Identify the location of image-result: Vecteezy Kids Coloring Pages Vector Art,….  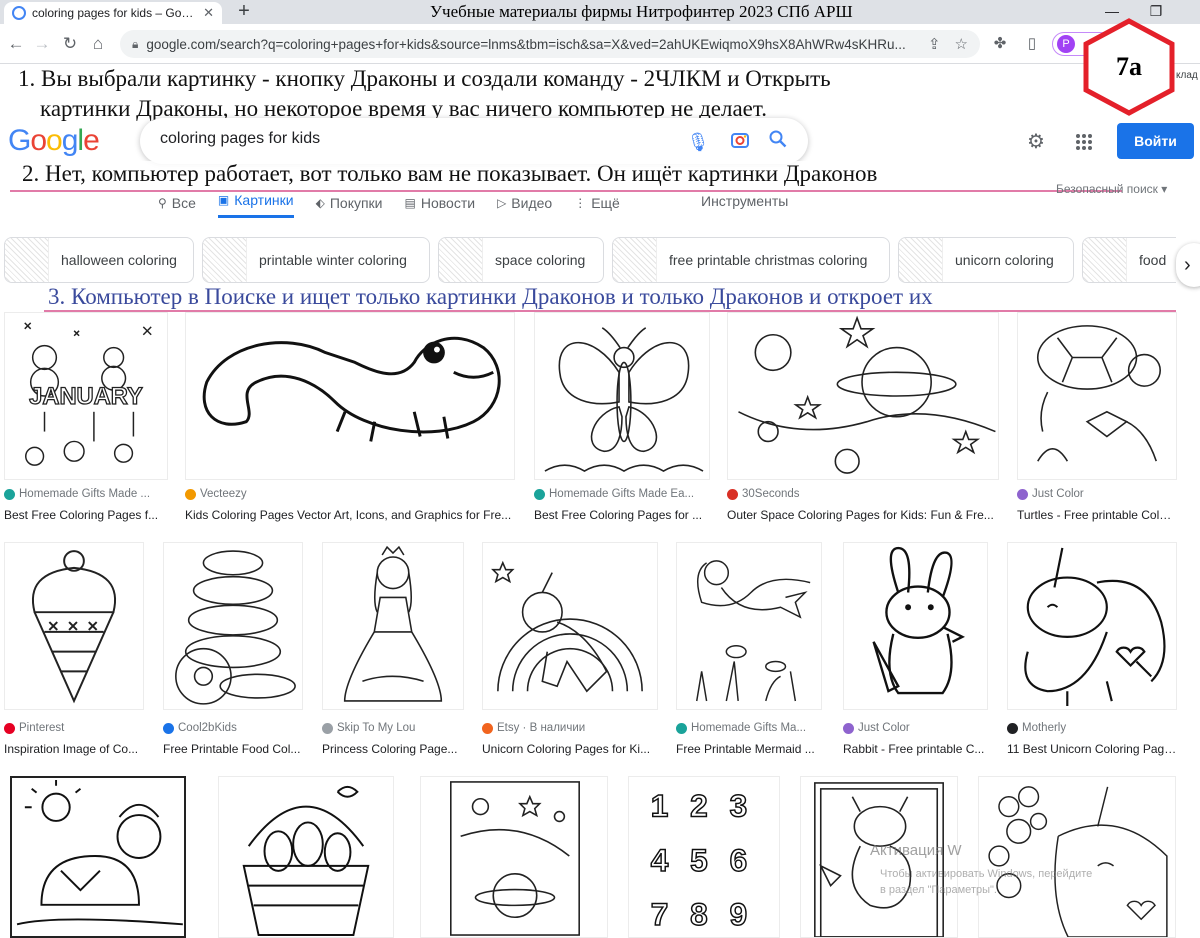
(350, 417).